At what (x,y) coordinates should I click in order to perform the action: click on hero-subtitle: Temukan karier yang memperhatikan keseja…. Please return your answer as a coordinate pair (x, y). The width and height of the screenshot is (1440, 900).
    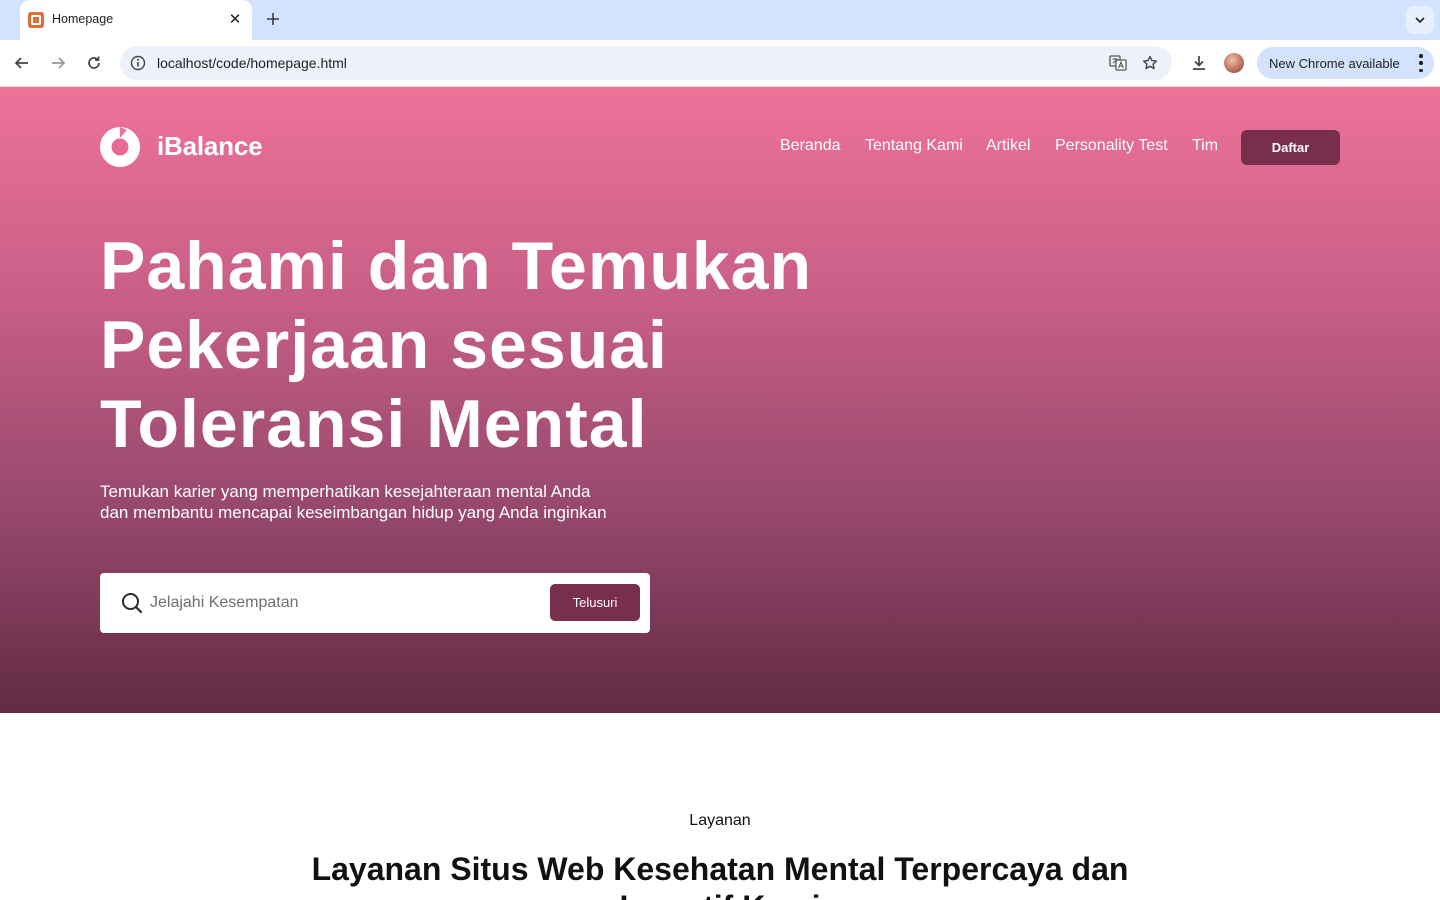
    Looking at the image, I should click on (380, 502).